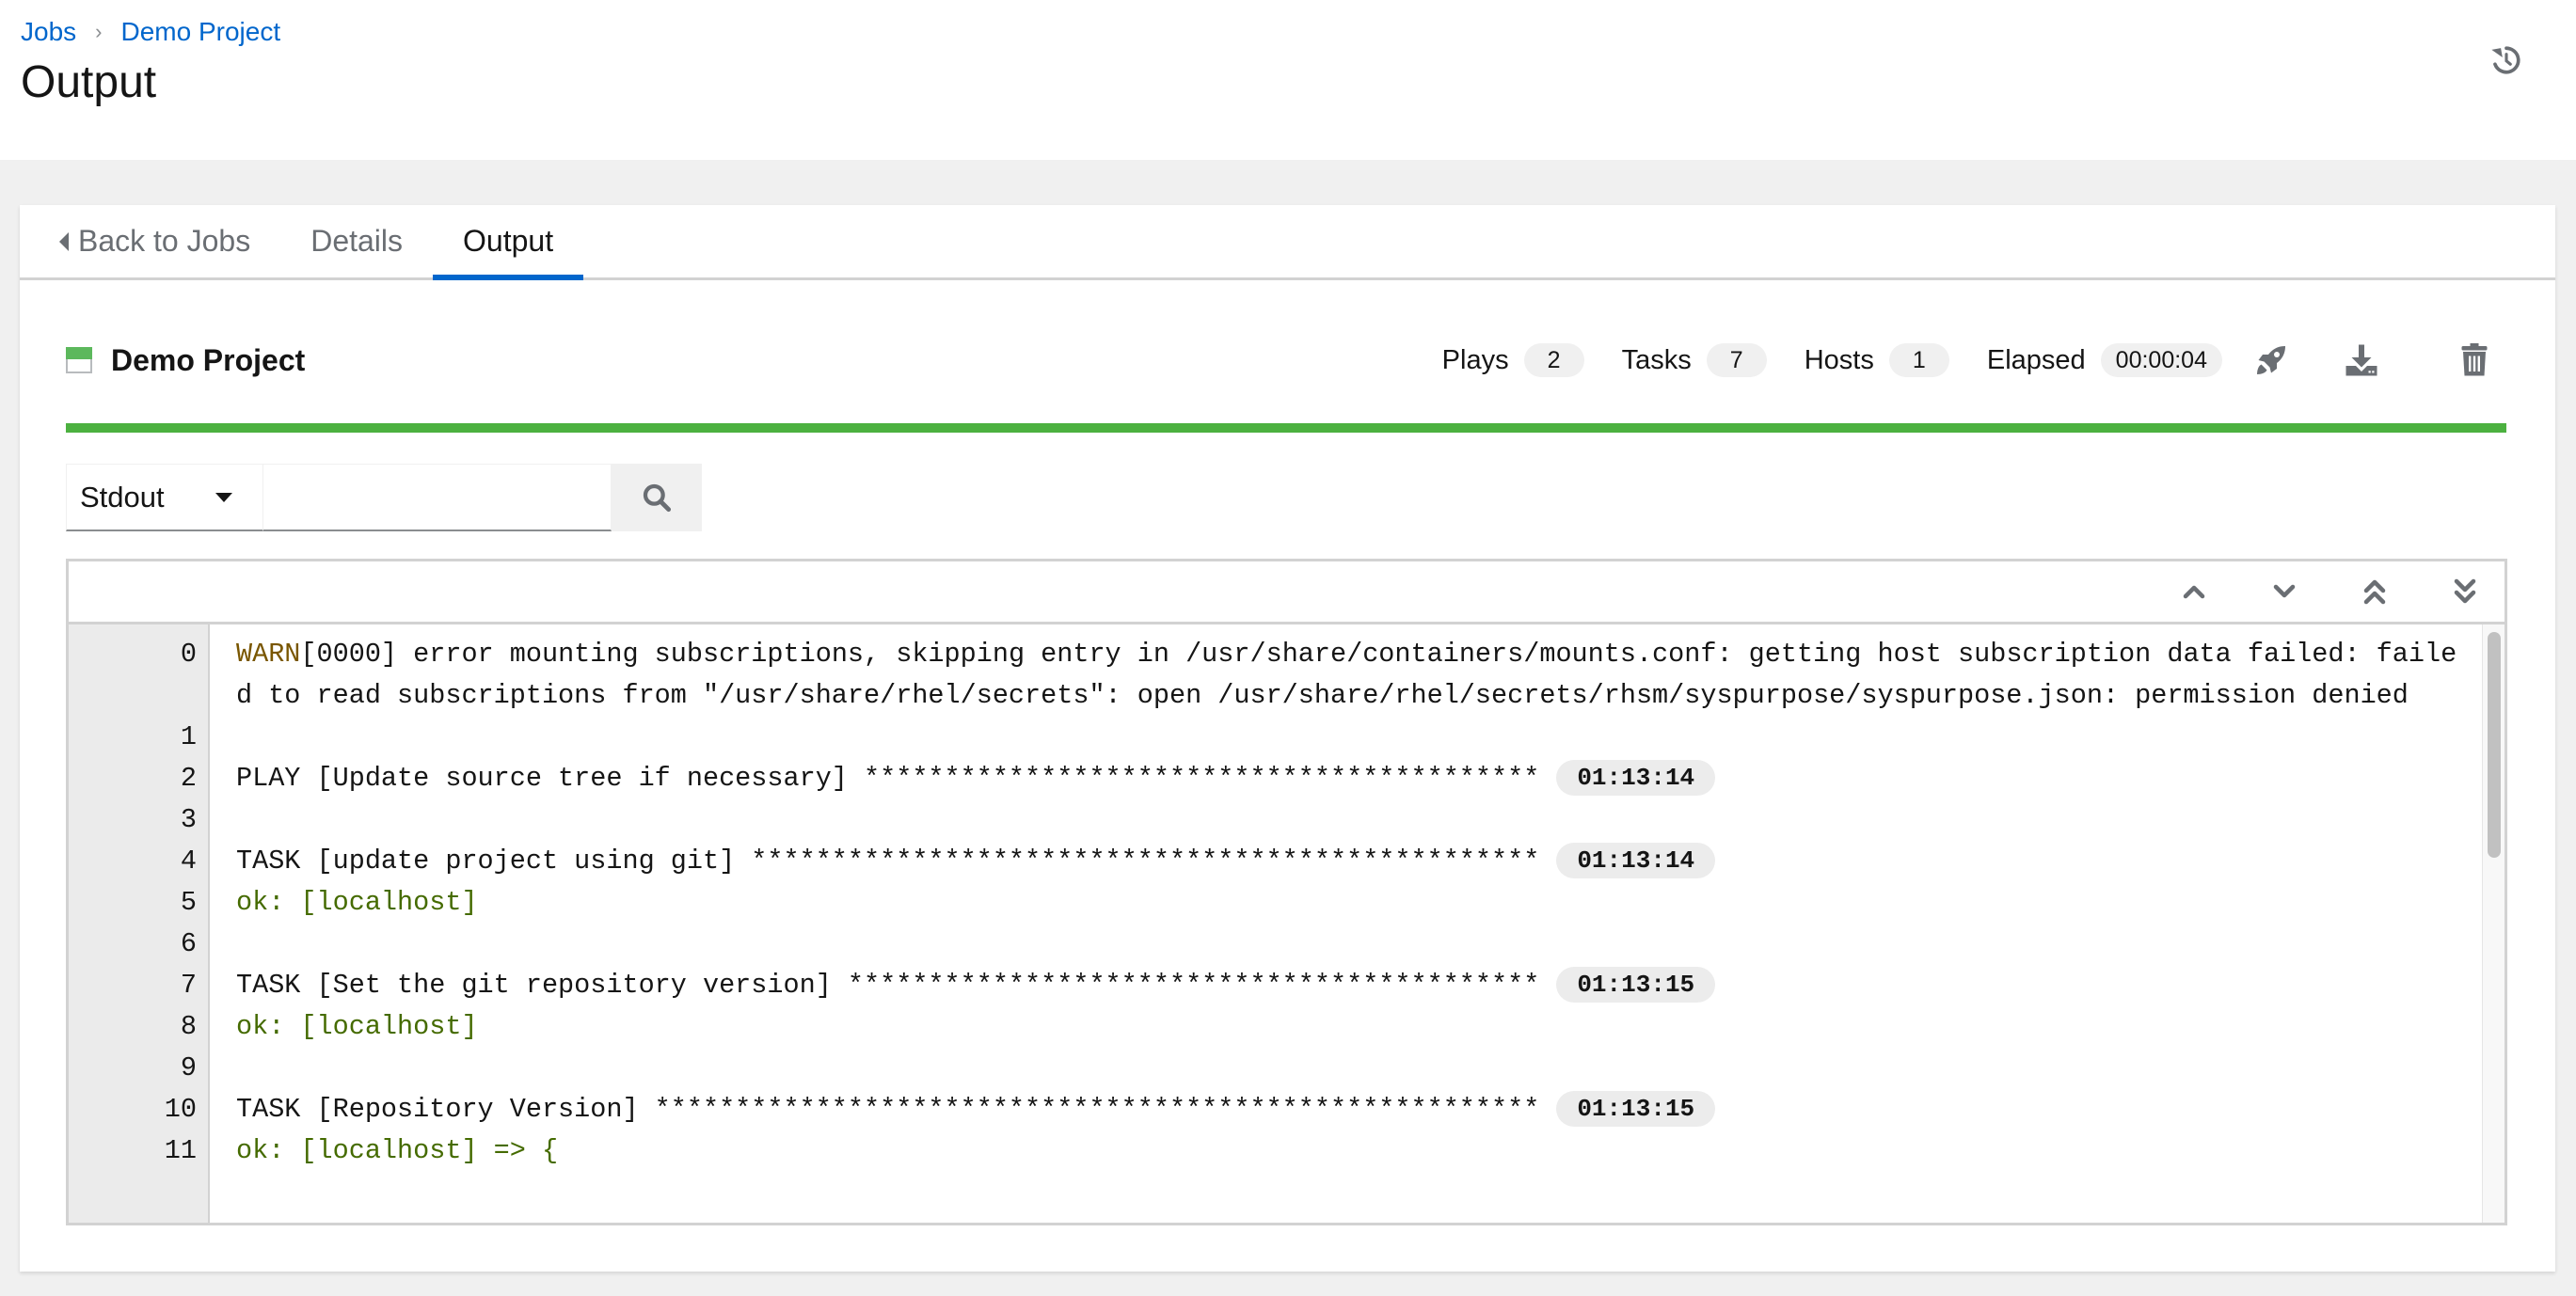  I want to click on download-icon, so click(2361, 360).